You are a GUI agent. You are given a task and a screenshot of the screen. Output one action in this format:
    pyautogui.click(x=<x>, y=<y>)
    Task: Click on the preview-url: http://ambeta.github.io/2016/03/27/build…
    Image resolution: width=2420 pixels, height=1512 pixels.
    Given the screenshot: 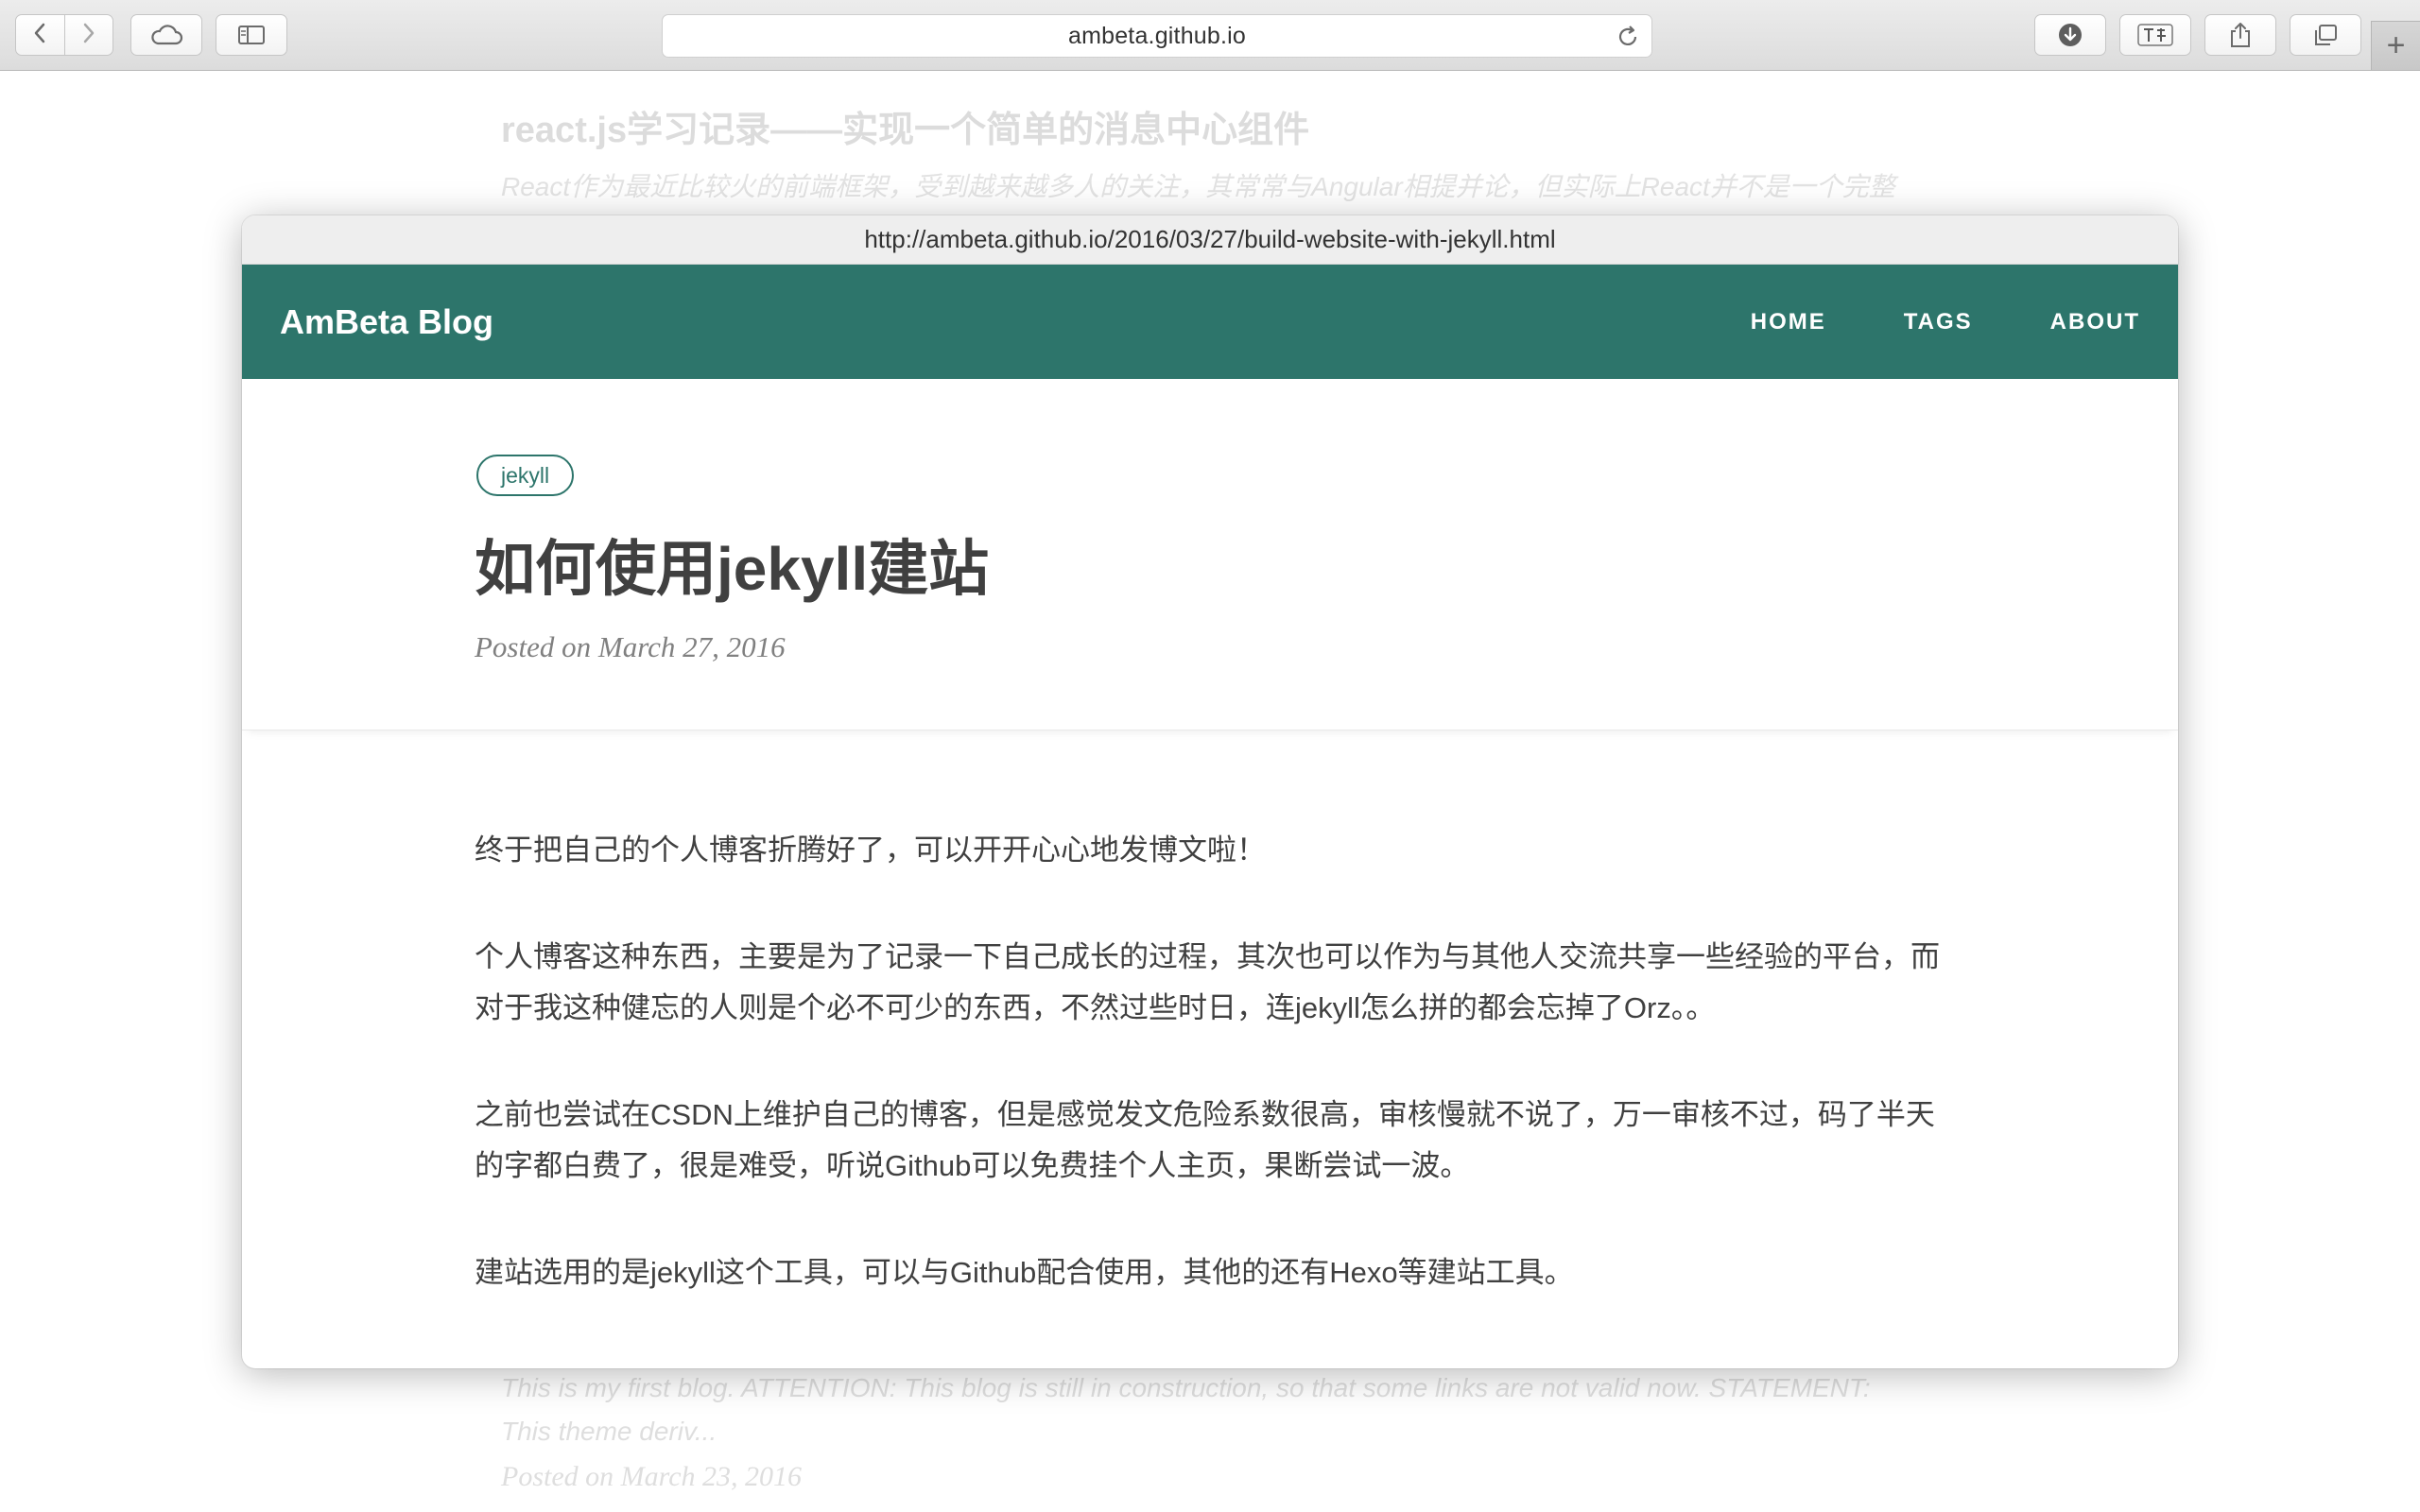 What is the action you would take?
    pyautogui.click(x=1210, y=240)
    